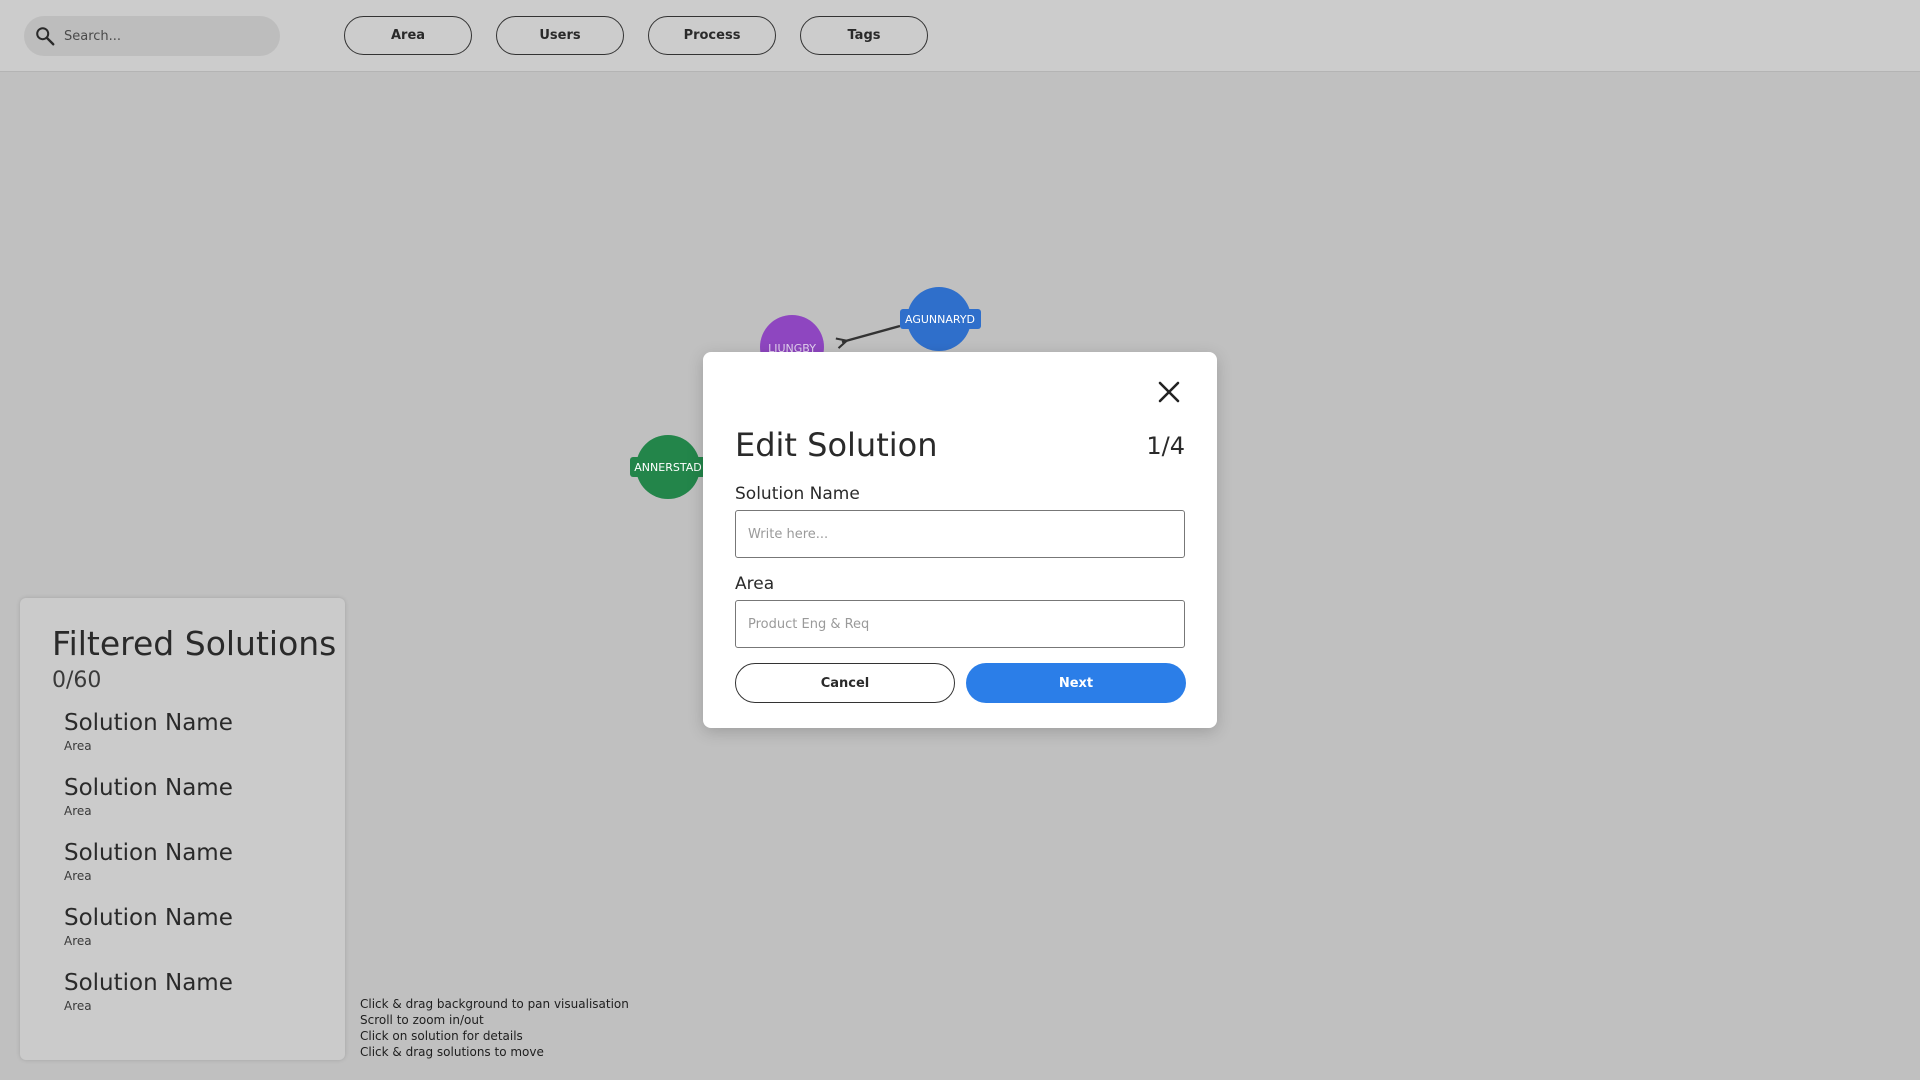 Image resolution: width=1920 pixels, height=1080 pixels. What do you see at coordinates (422, 1020) in the screenshot?
I see `hint-zoom: Scroll to zoom in/out` at bounding box center [422, 1020].